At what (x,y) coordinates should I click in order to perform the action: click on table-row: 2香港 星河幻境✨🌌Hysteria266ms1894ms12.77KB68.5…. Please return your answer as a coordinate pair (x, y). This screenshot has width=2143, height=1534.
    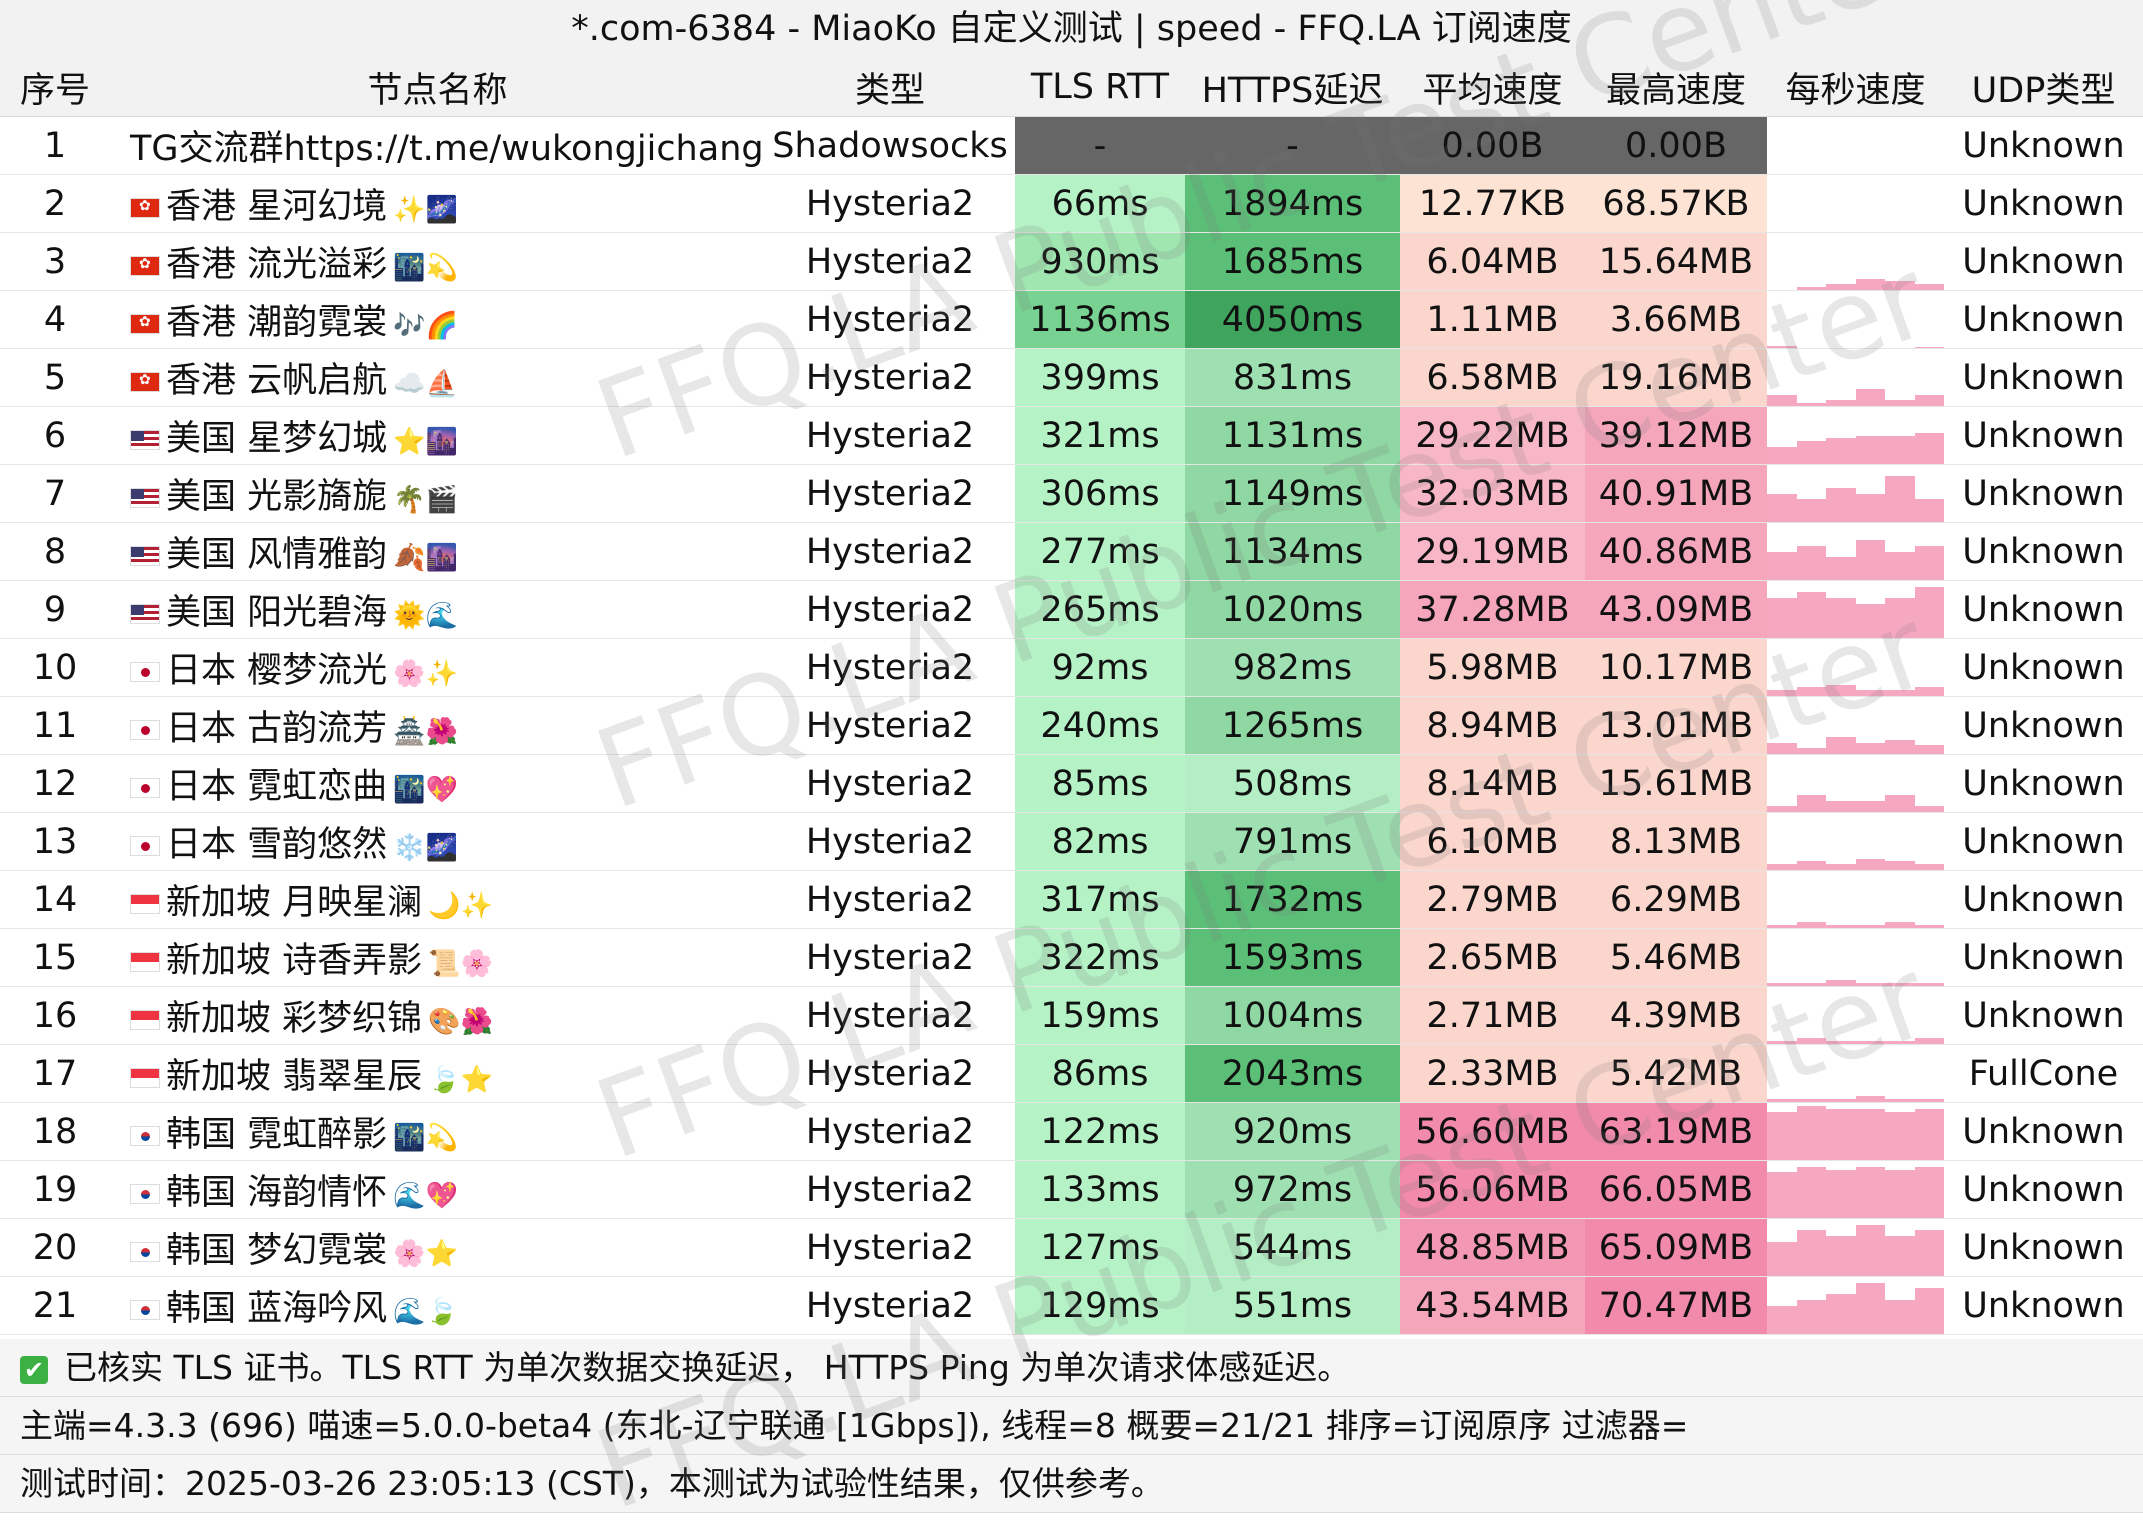
    Looking at the image, I should click on (1071, 203).